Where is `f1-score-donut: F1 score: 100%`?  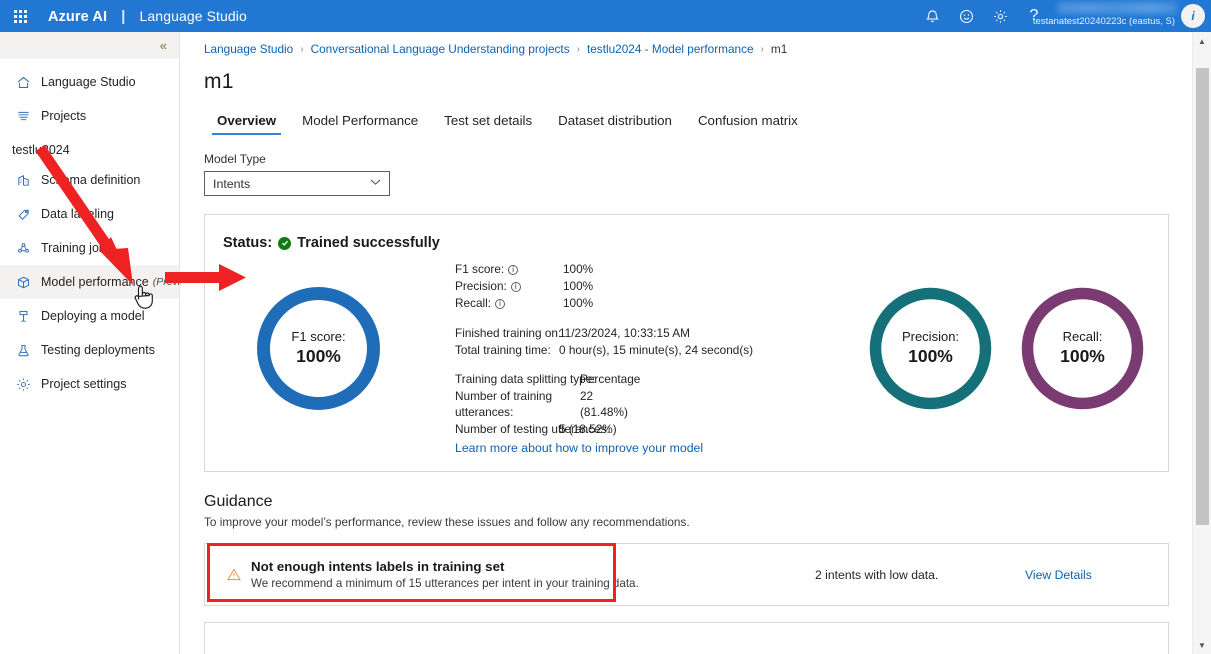 f1-score-donut: F1 score: 100% is located at coordinates (318, 348).